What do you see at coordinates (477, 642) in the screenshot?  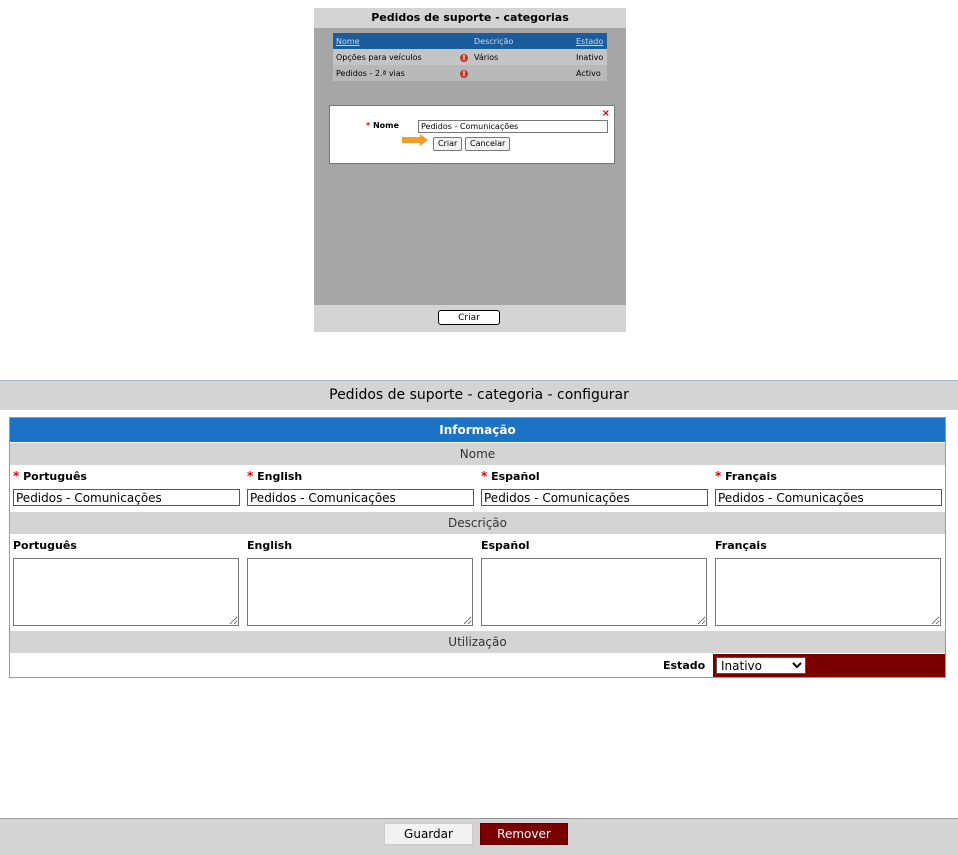 I see `usage-section-header: Utilização` at bounding box center [477, 642].